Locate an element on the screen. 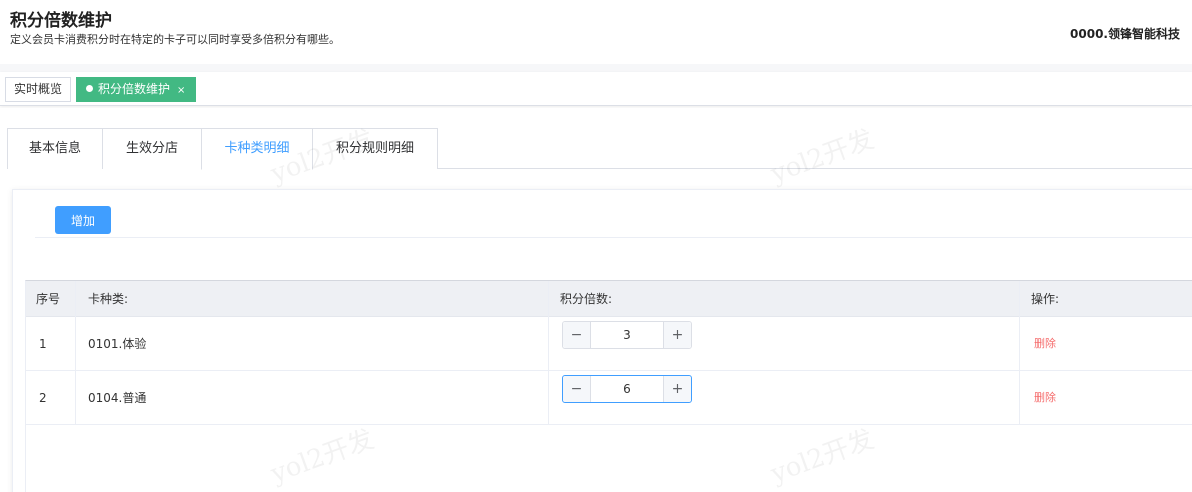 The height and width of the screenshot is (492, 1192). row-card-type: 0101.体验 is located at coordinates (117, 344).